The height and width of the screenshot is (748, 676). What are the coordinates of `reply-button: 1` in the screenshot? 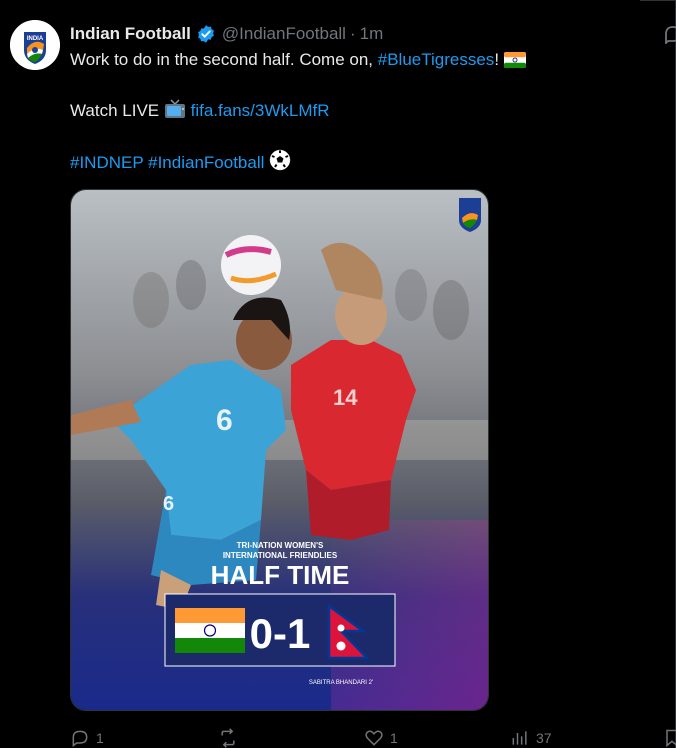 It's located at (87, 738).